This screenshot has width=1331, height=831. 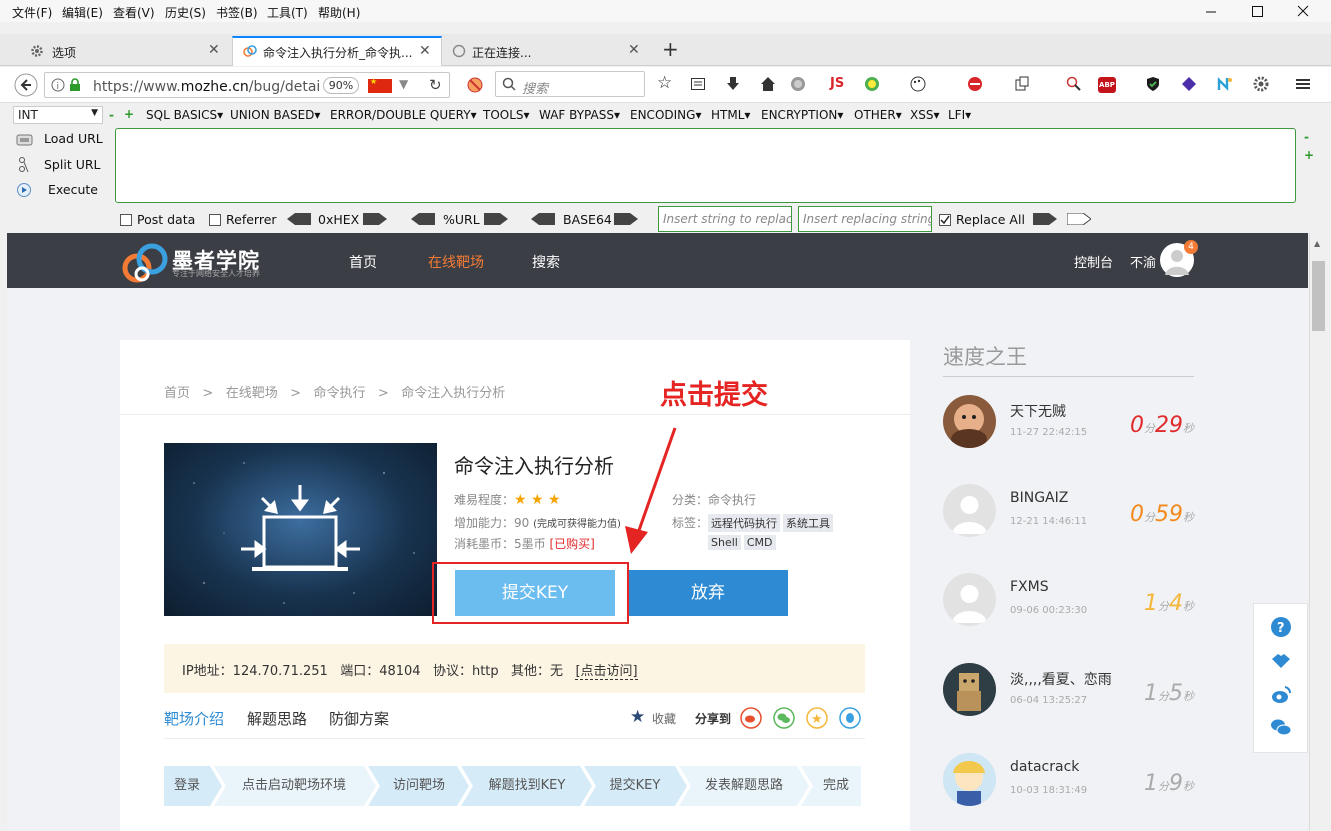 I want to click on tab-defense: 防御方案, so click(x=359, y=718).